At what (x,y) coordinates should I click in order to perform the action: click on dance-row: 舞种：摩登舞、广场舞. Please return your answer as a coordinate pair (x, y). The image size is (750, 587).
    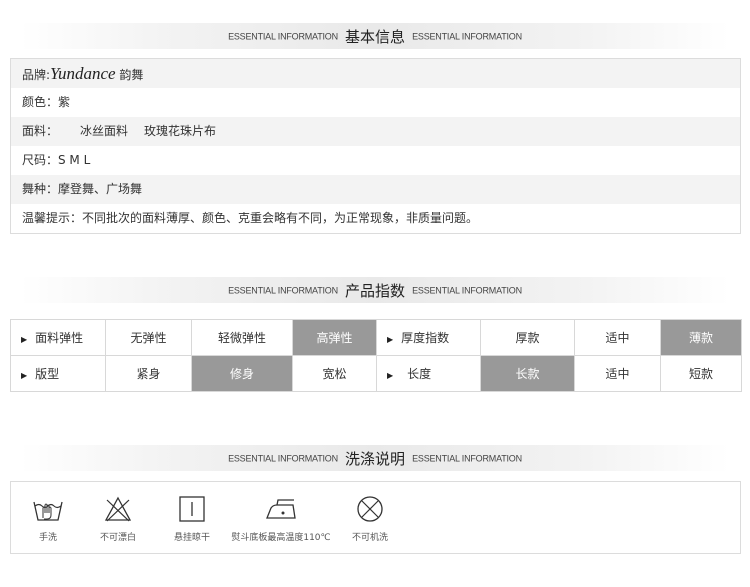
    Looking at the image, I should click on (375, 189).